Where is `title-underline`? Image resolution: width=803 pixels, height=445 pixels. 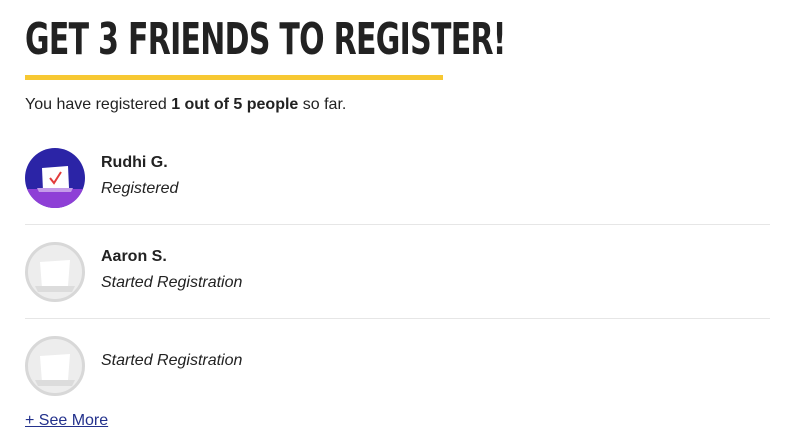 title-underline is located at coordinates (234, 77).